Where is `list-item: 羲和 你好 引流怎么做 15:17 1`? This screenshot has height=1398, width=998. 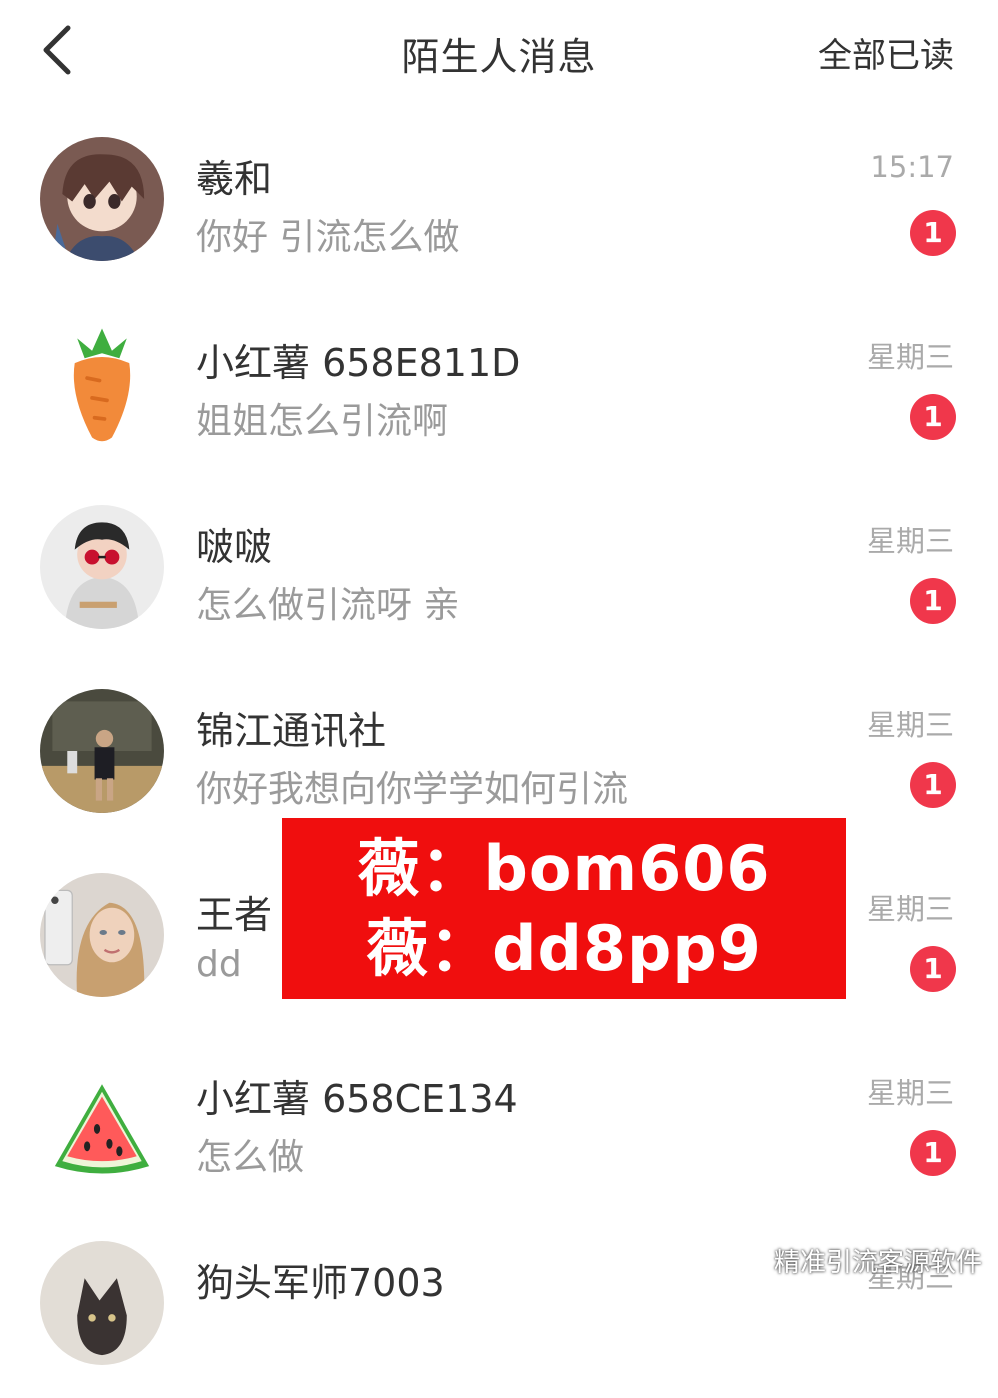
list-item: 羲和 你好 引流怎么做 15:17 1 is located at coordinates (499, 202).